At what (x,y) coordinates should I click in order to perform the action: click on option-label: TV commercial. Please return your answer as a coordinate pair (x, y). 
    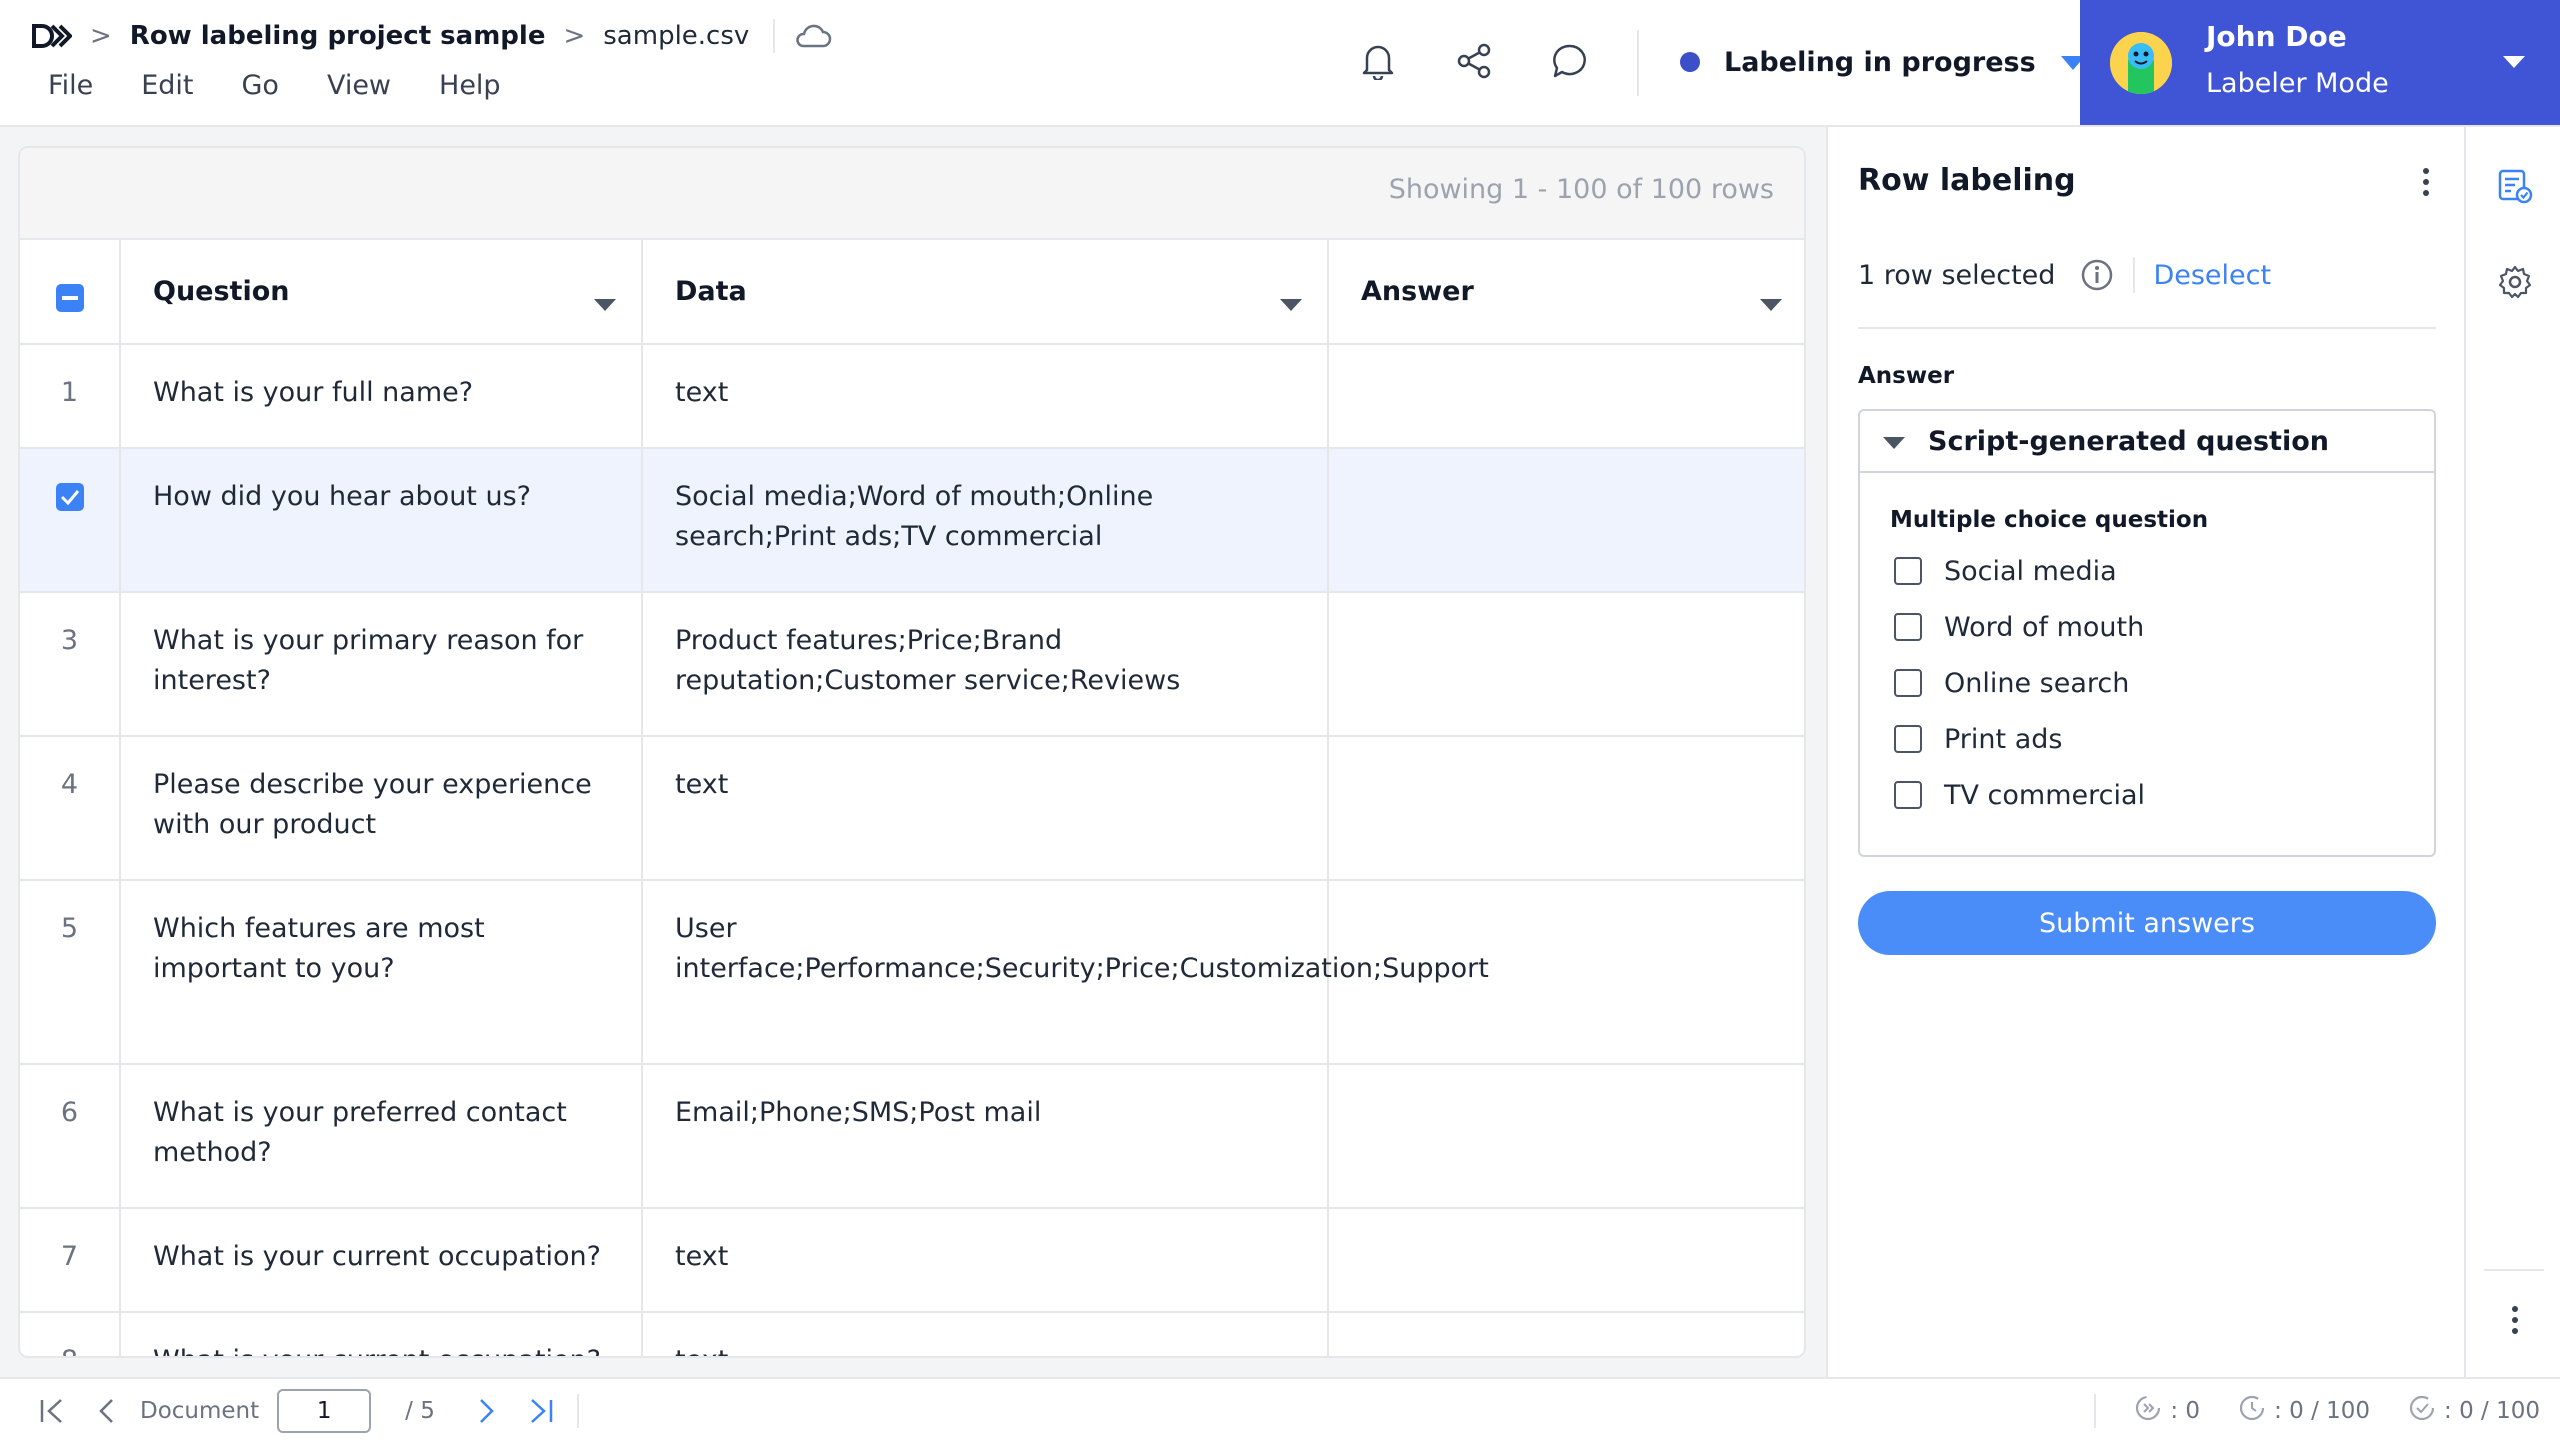
    Looking at the image, I should click on (2045, 795).